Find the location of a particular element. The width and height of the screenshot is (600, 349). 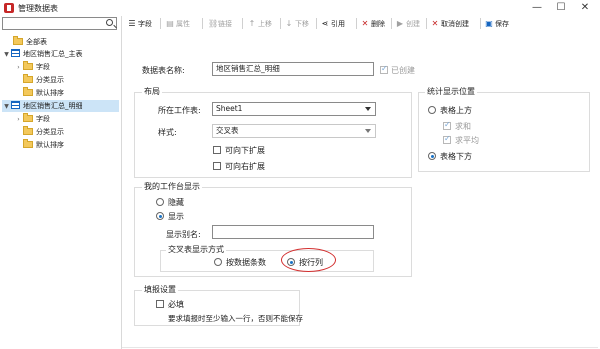

search-icon is located at coordinates (109, 22).